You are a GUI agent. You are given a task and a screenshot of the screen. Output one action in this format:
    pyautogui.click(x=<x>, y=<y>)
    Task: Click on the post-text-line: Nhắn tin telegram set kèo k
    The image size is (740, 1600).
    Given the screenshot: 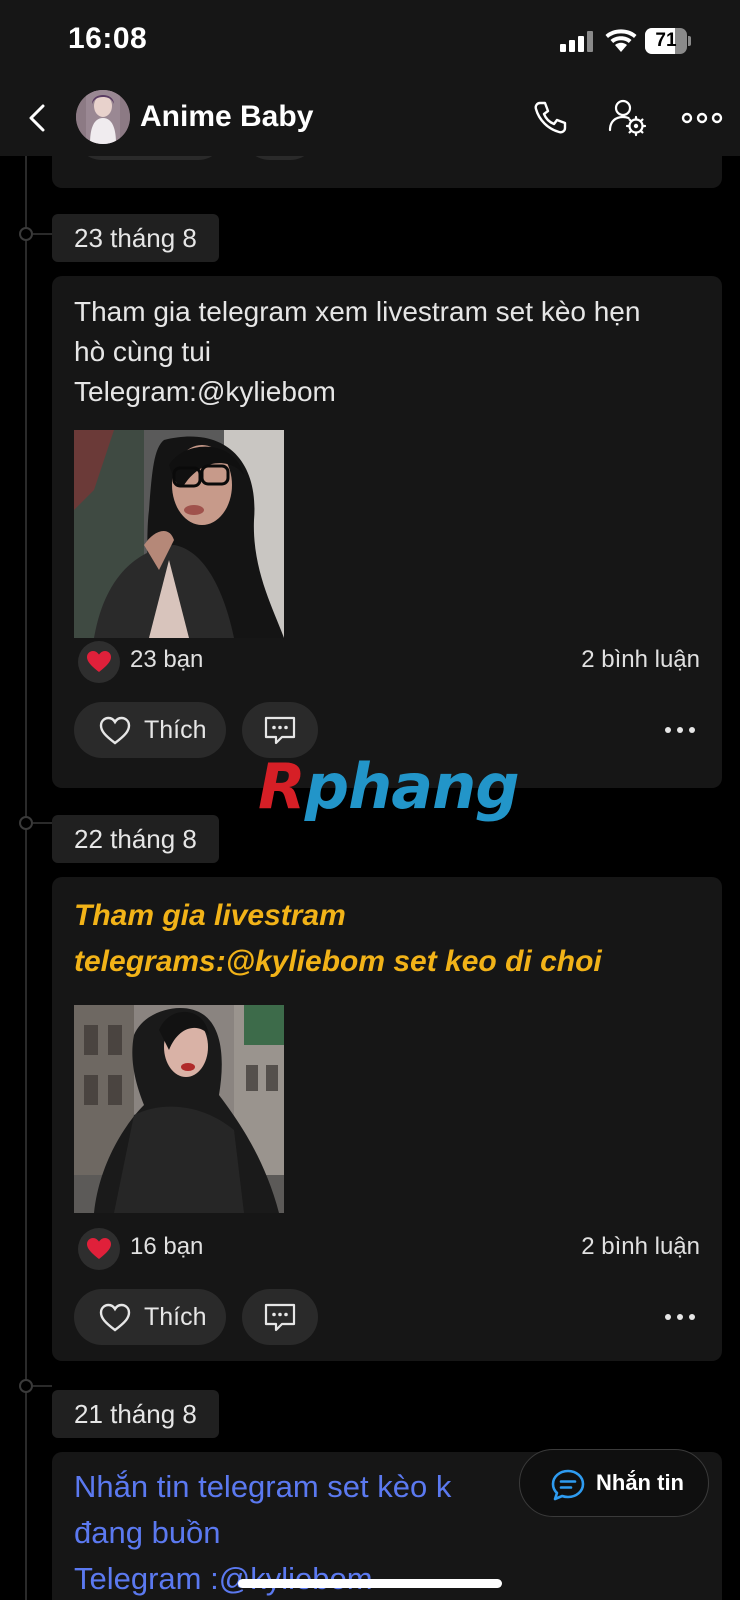 What is the action you would take?
    pyautogui.click(x=263, y=1486)
    